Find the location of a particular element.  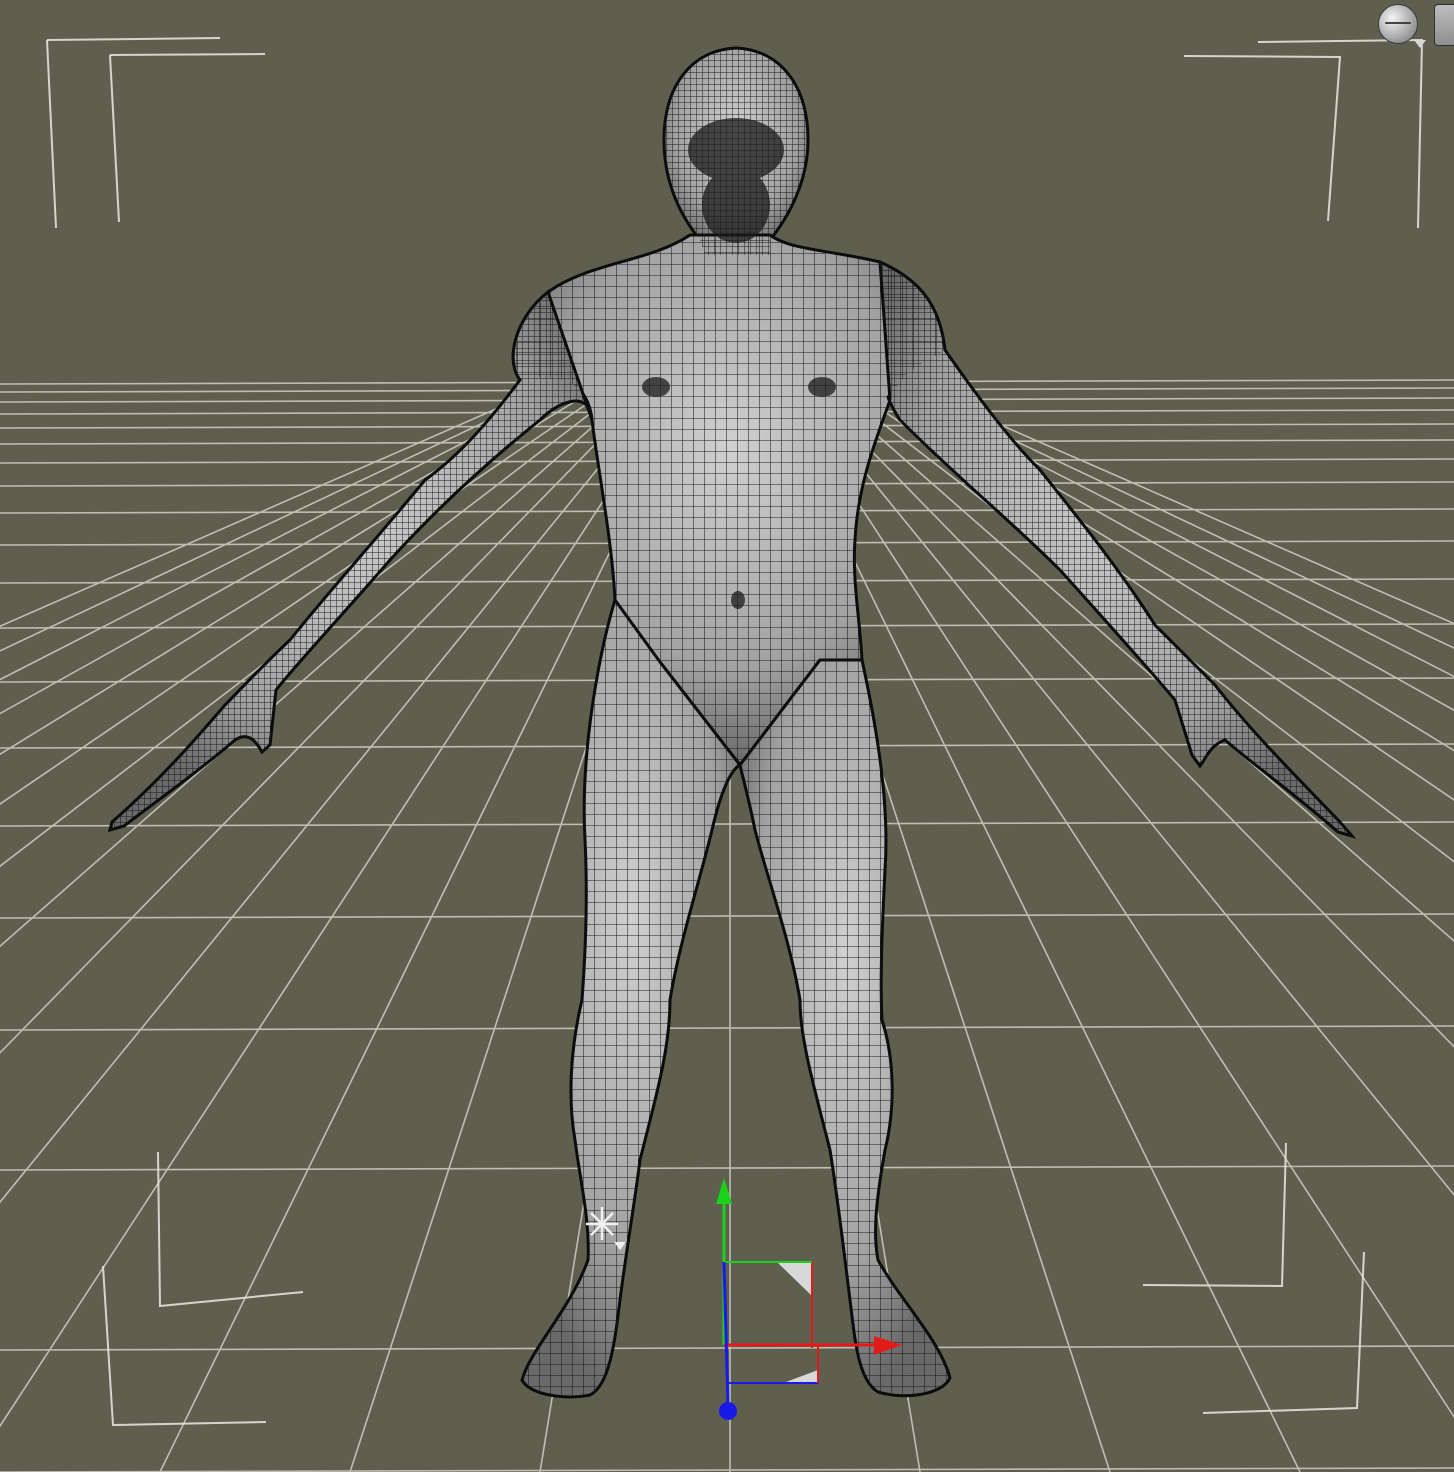

panel-button-icon is located at coordinates (1444, 25).